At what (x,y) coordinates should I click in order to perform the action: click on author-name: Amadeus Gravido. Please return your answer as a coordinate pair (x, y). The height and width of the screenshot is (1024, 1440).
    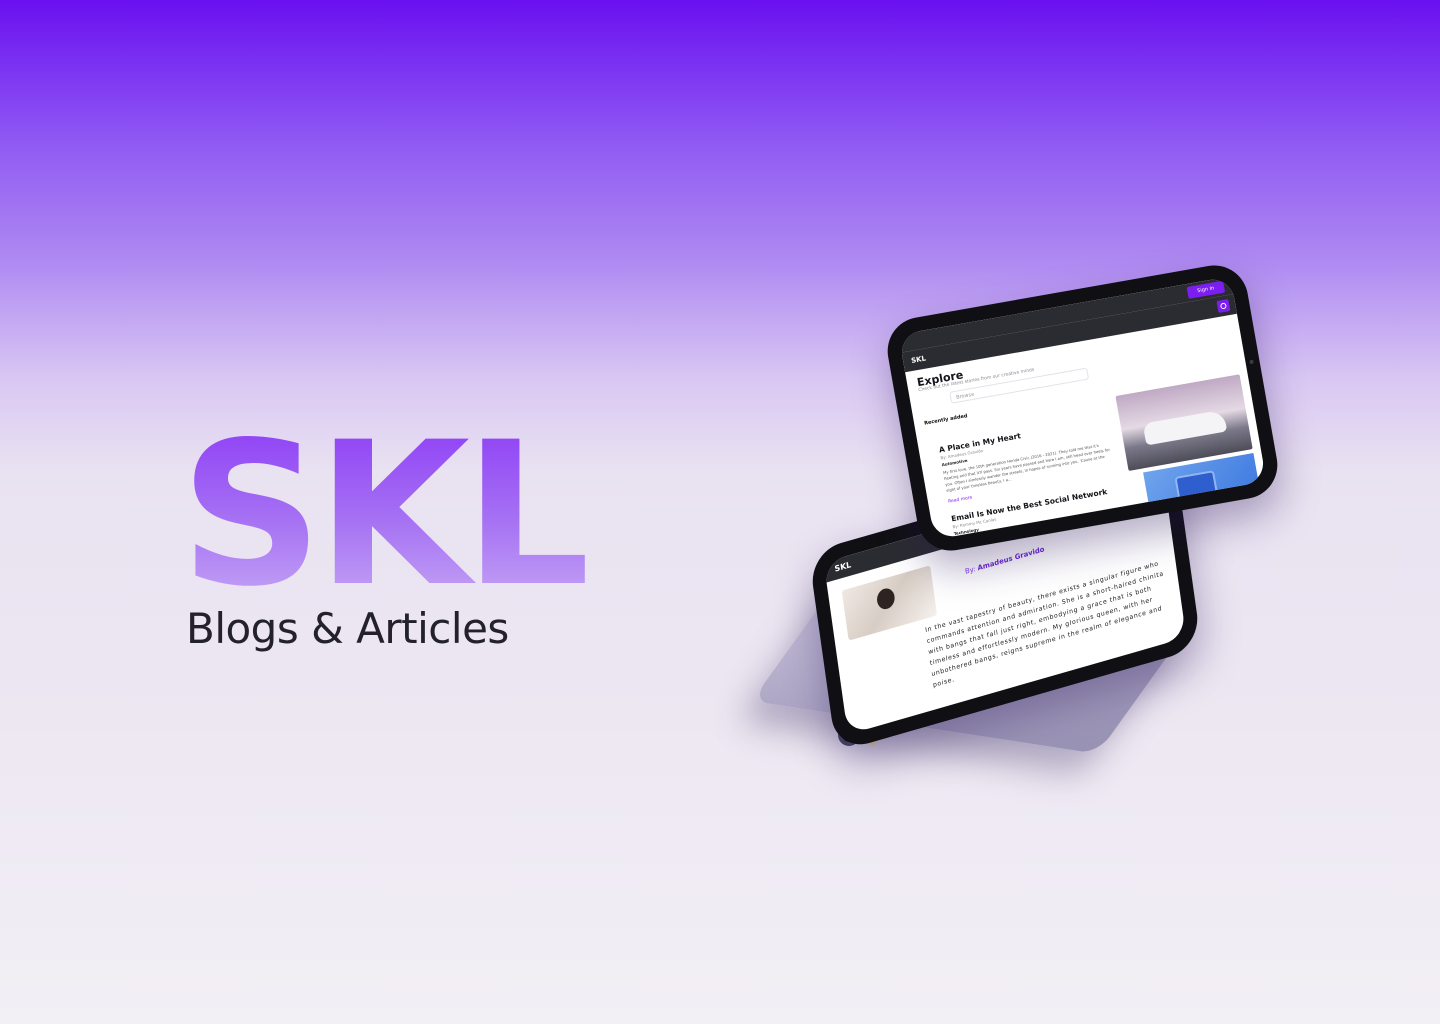
    Looking at the image, I should click on (1011, 558).